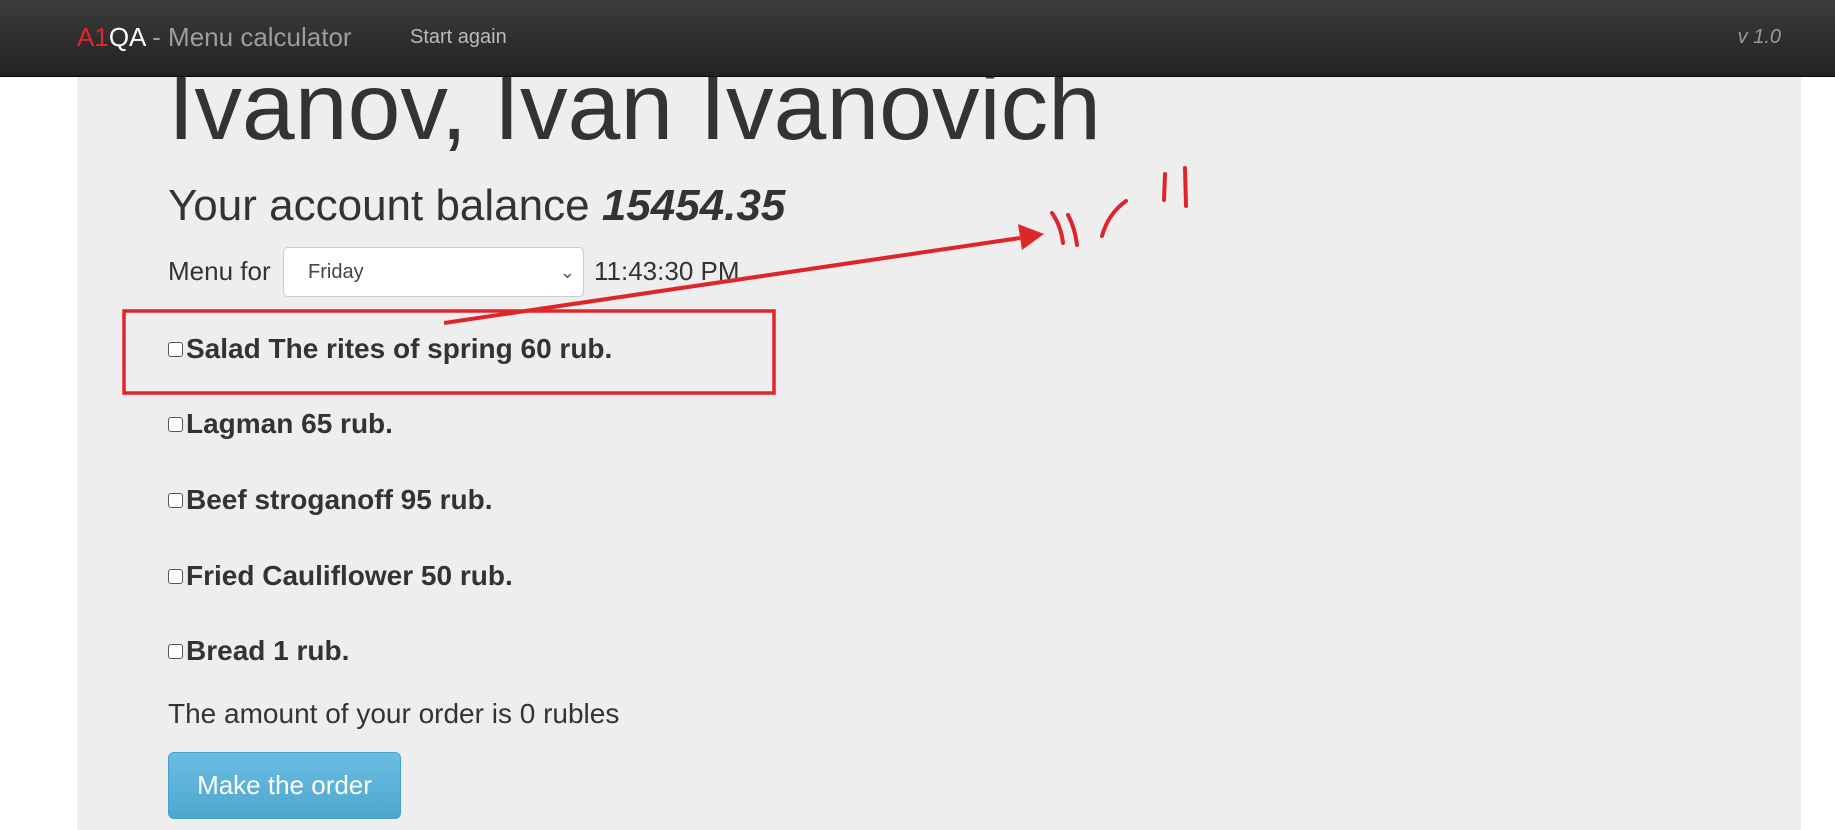  Describe the element at coordinates (693, 205) in the screenshot. I see `balance-amount: 15454.35` at that location.